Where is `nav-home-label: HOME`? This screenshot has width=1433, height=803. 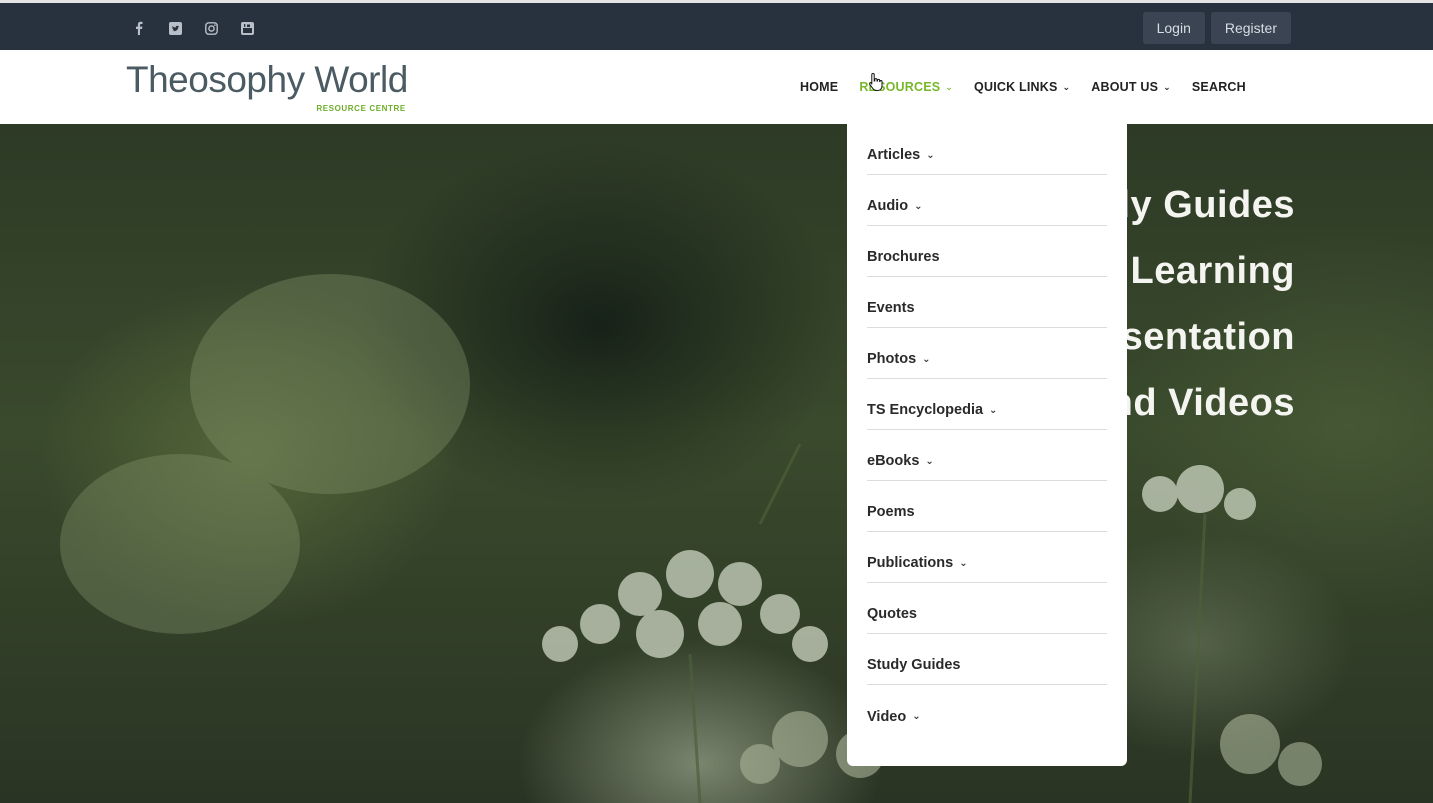
nav-home-label: HOME is located at coordinates (819, 87).